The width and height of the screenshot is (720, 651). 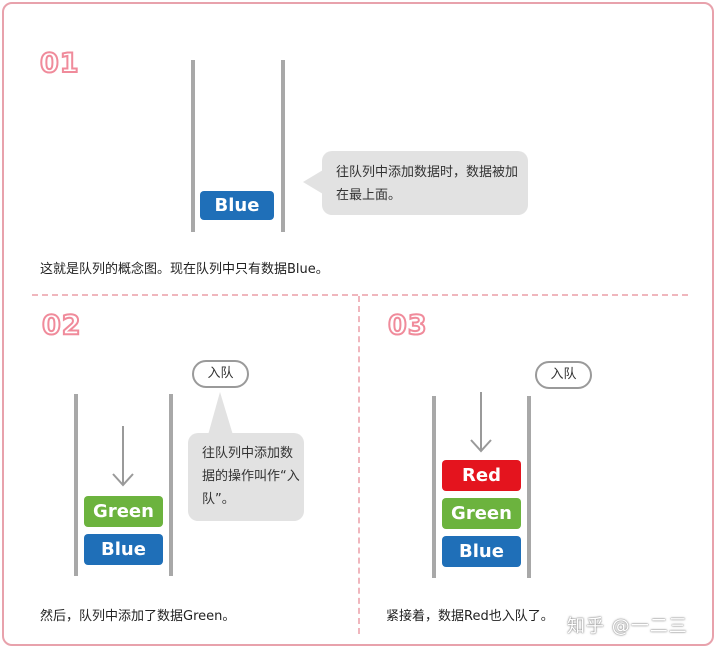 I want to click on step-number-03: 03, so click(x=407, y=325).